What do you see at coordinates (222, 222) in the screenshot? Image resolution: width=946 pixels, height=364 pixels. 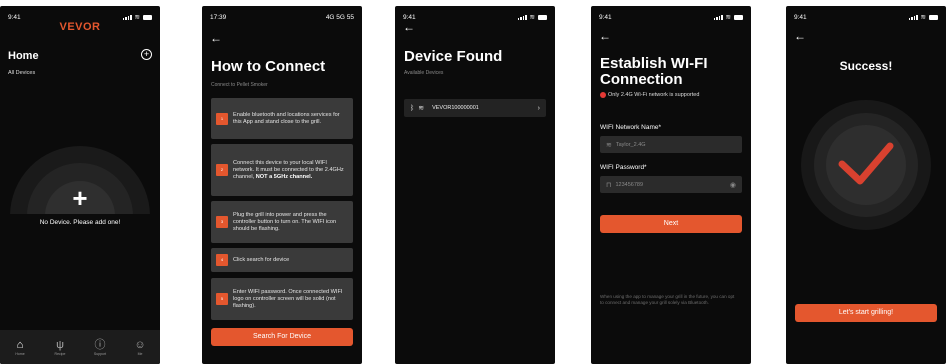 I see `step-number: 3` at bounding box center [222, 222].